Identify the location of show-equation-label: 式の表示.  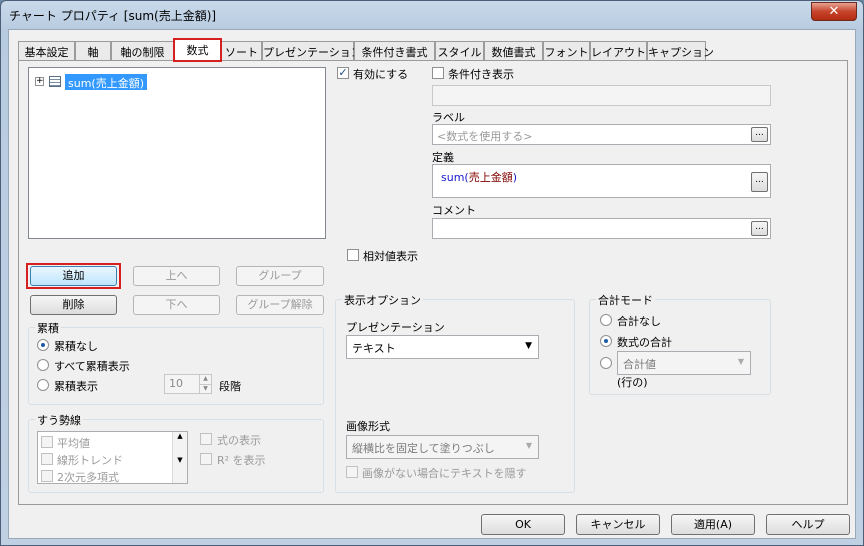
(239, 440).